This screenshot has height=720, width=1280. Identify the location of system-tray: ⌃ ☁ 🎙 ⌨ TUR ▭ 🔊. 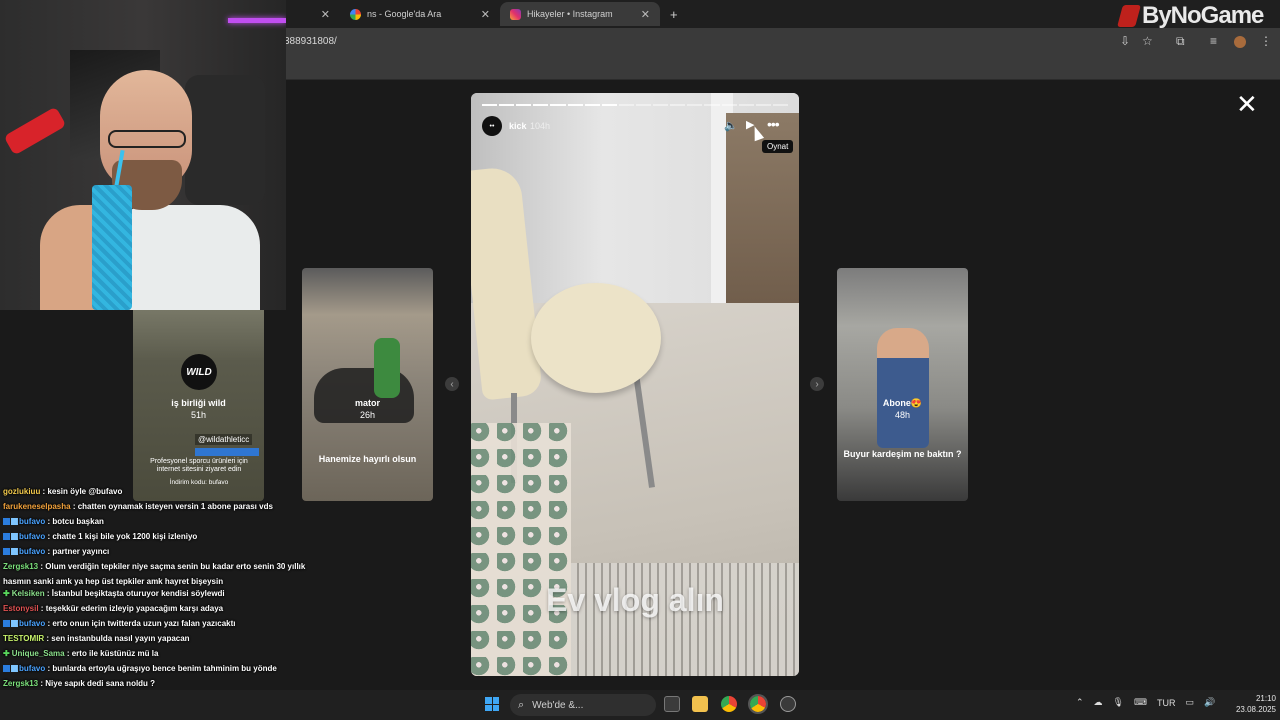
(1145, 702).